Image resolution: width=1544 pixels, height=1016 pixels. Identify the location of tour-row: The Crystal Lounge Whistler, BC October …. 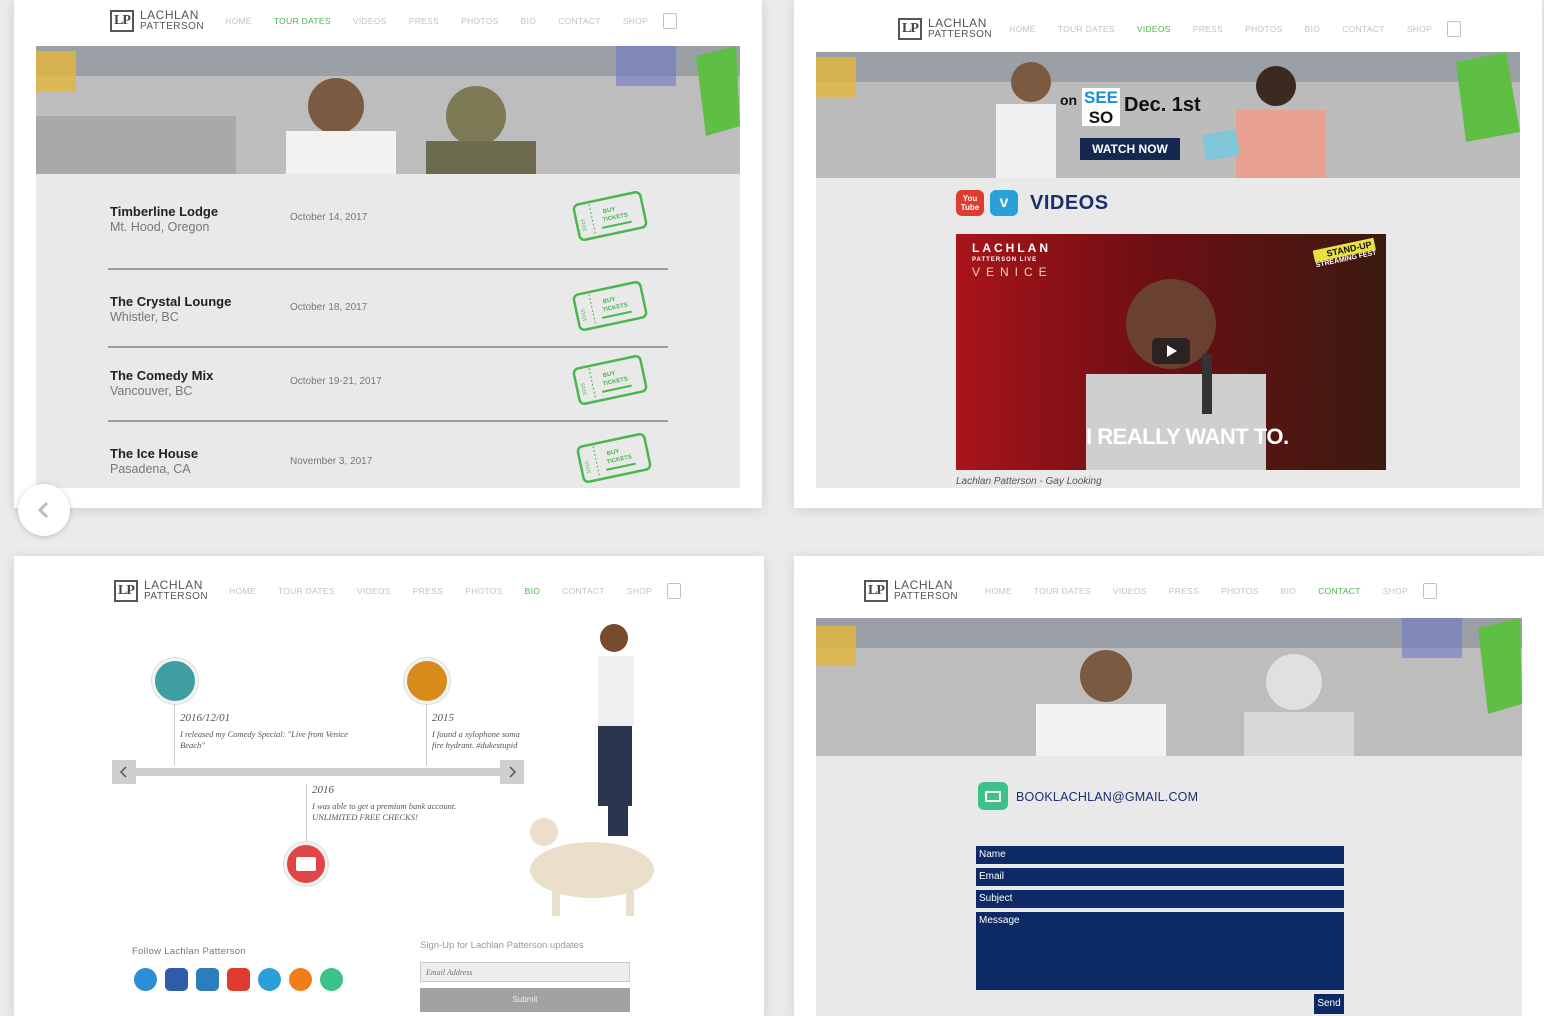
(390, 317).